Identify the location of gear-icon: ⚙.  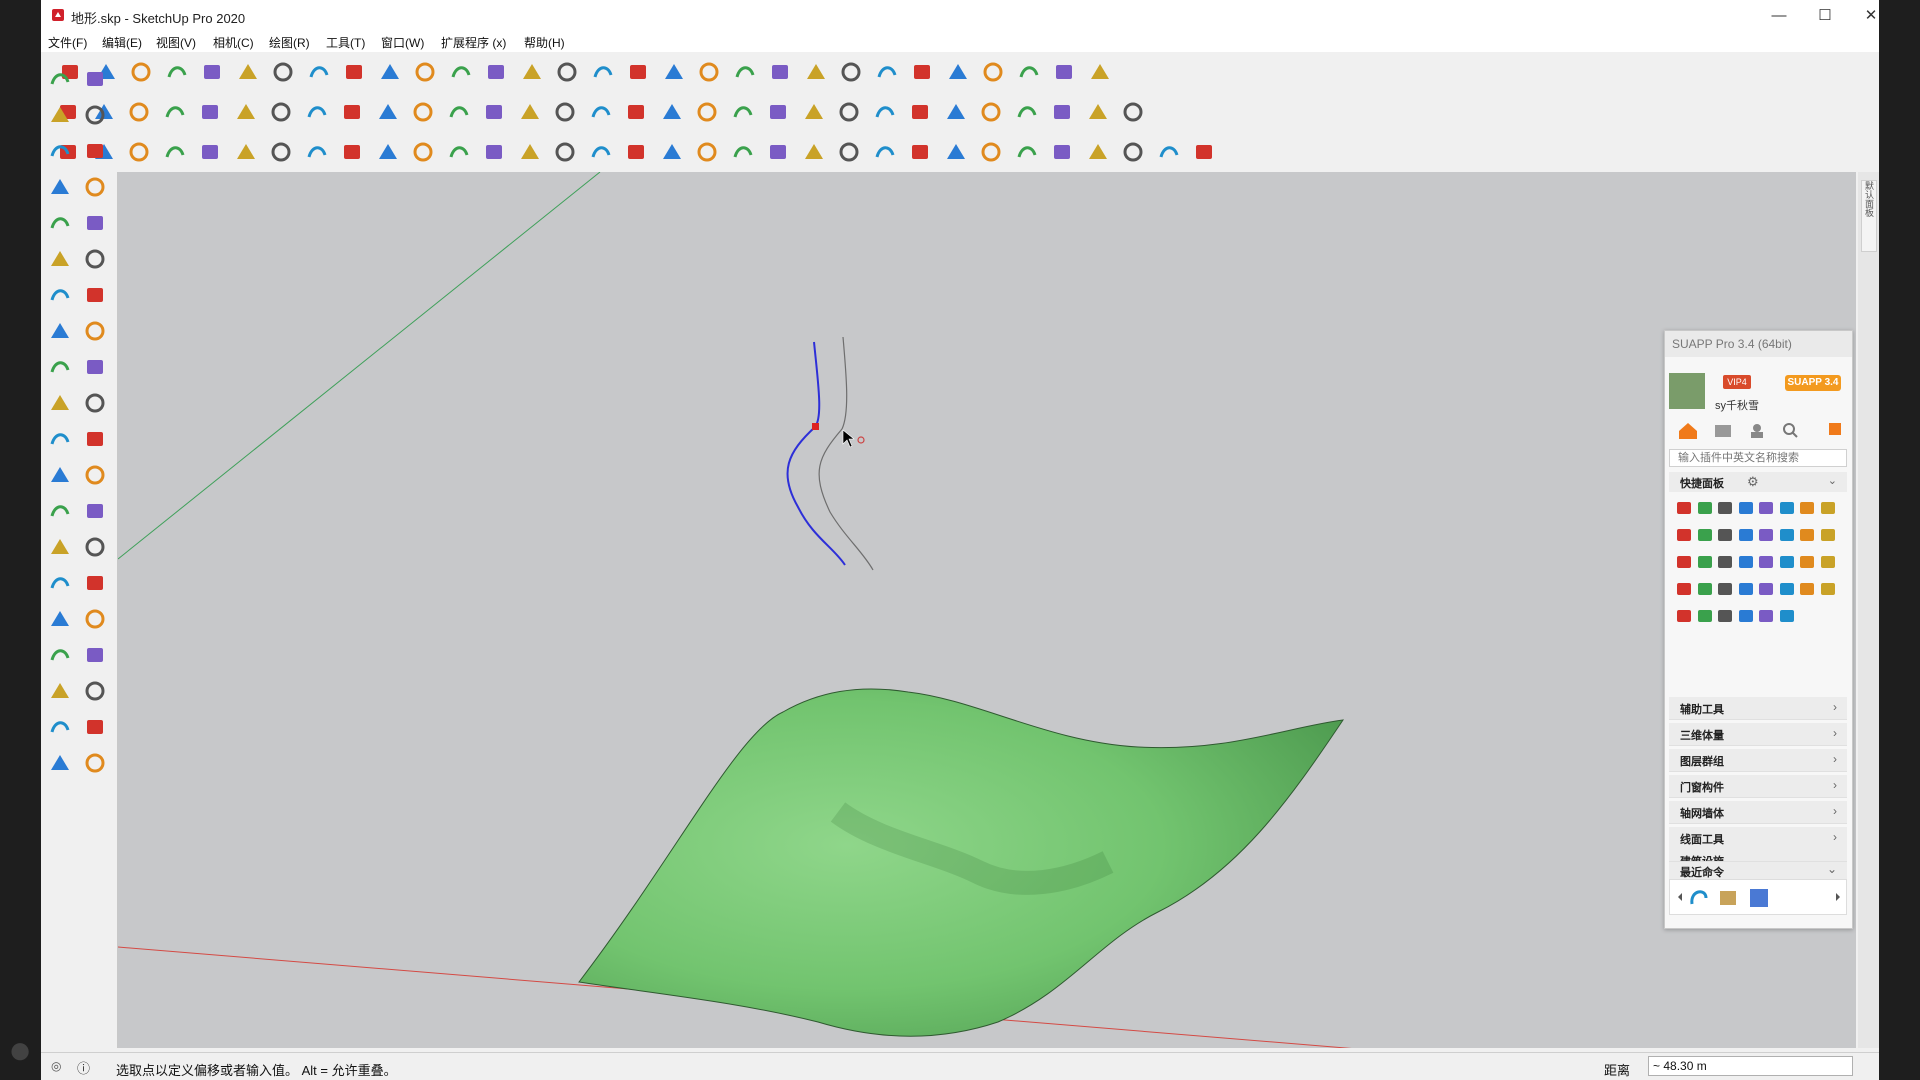
(1753, 482).